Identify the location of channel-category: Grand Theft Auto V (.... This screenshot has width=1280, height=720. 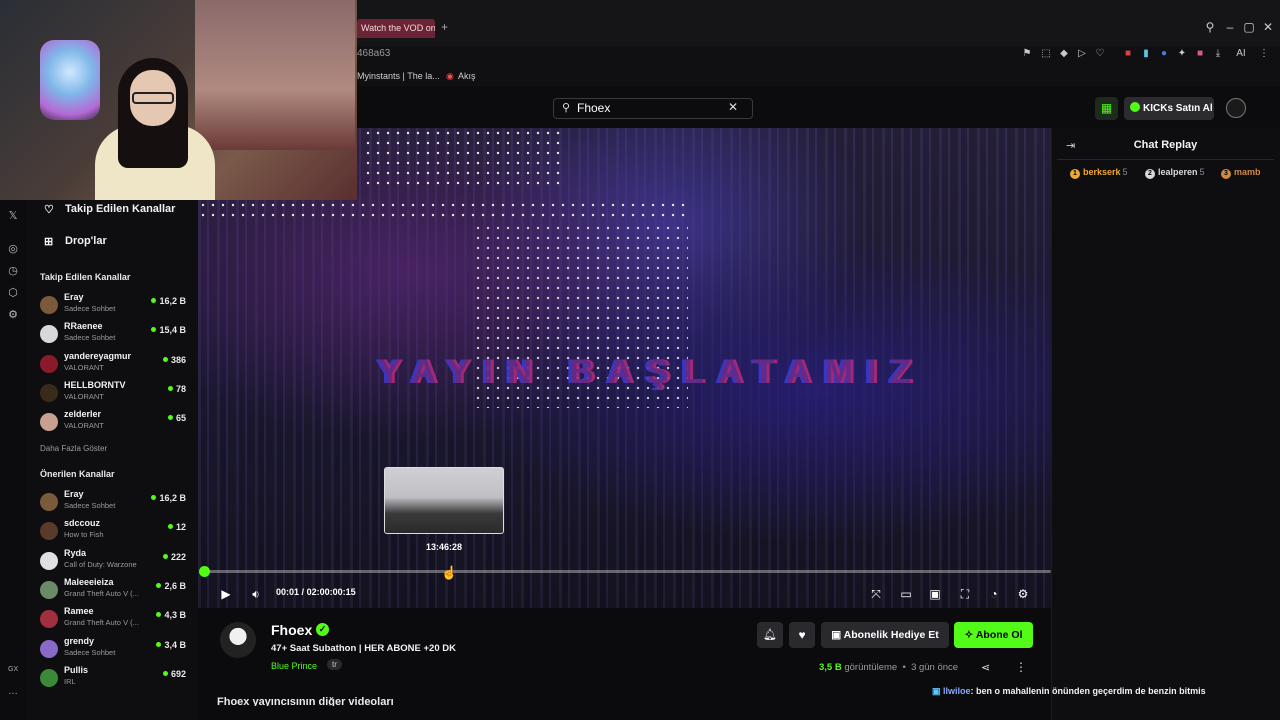
(101, 623).